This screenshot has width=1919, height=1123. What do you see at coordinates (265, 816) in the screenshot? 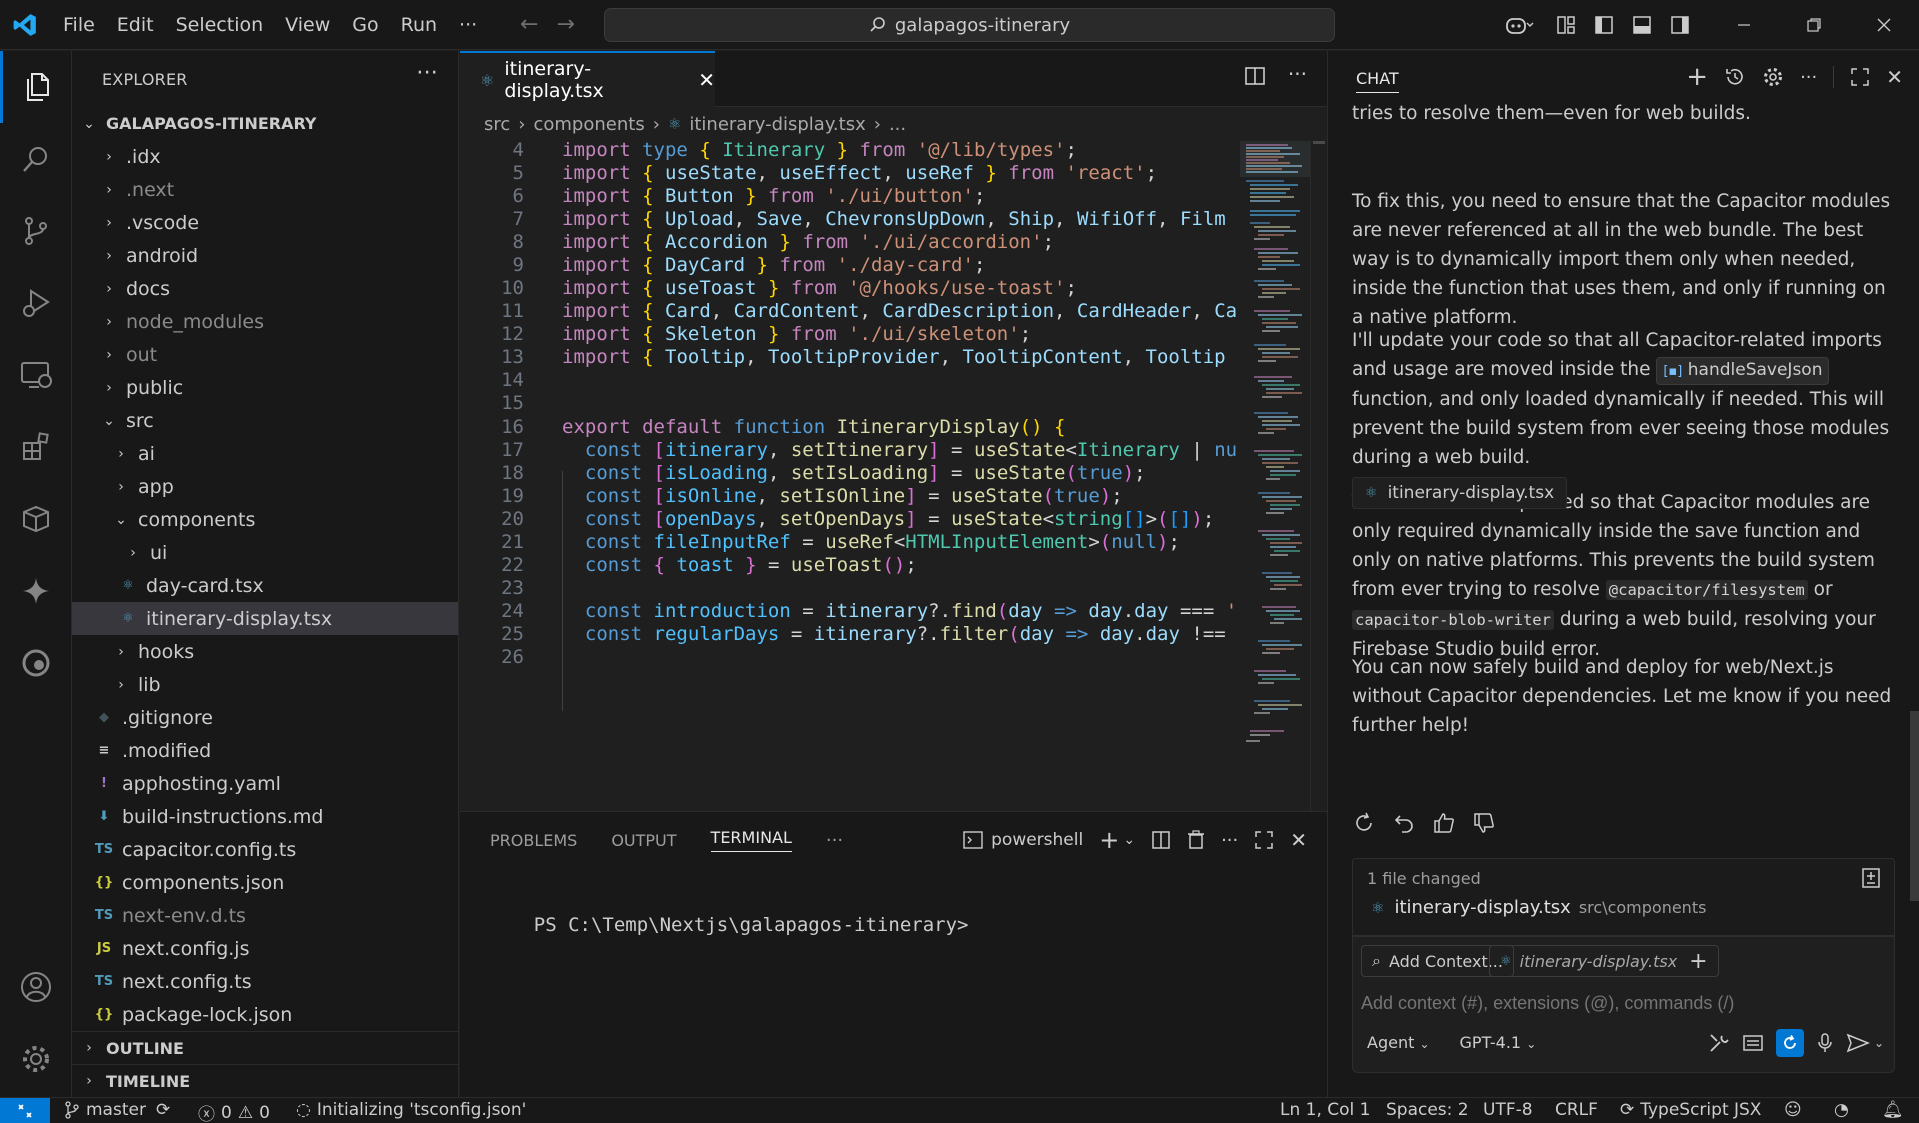
I see `tree-file-build-instructions: ⬇ build-instructions.md` at bounding box center [265, 816].